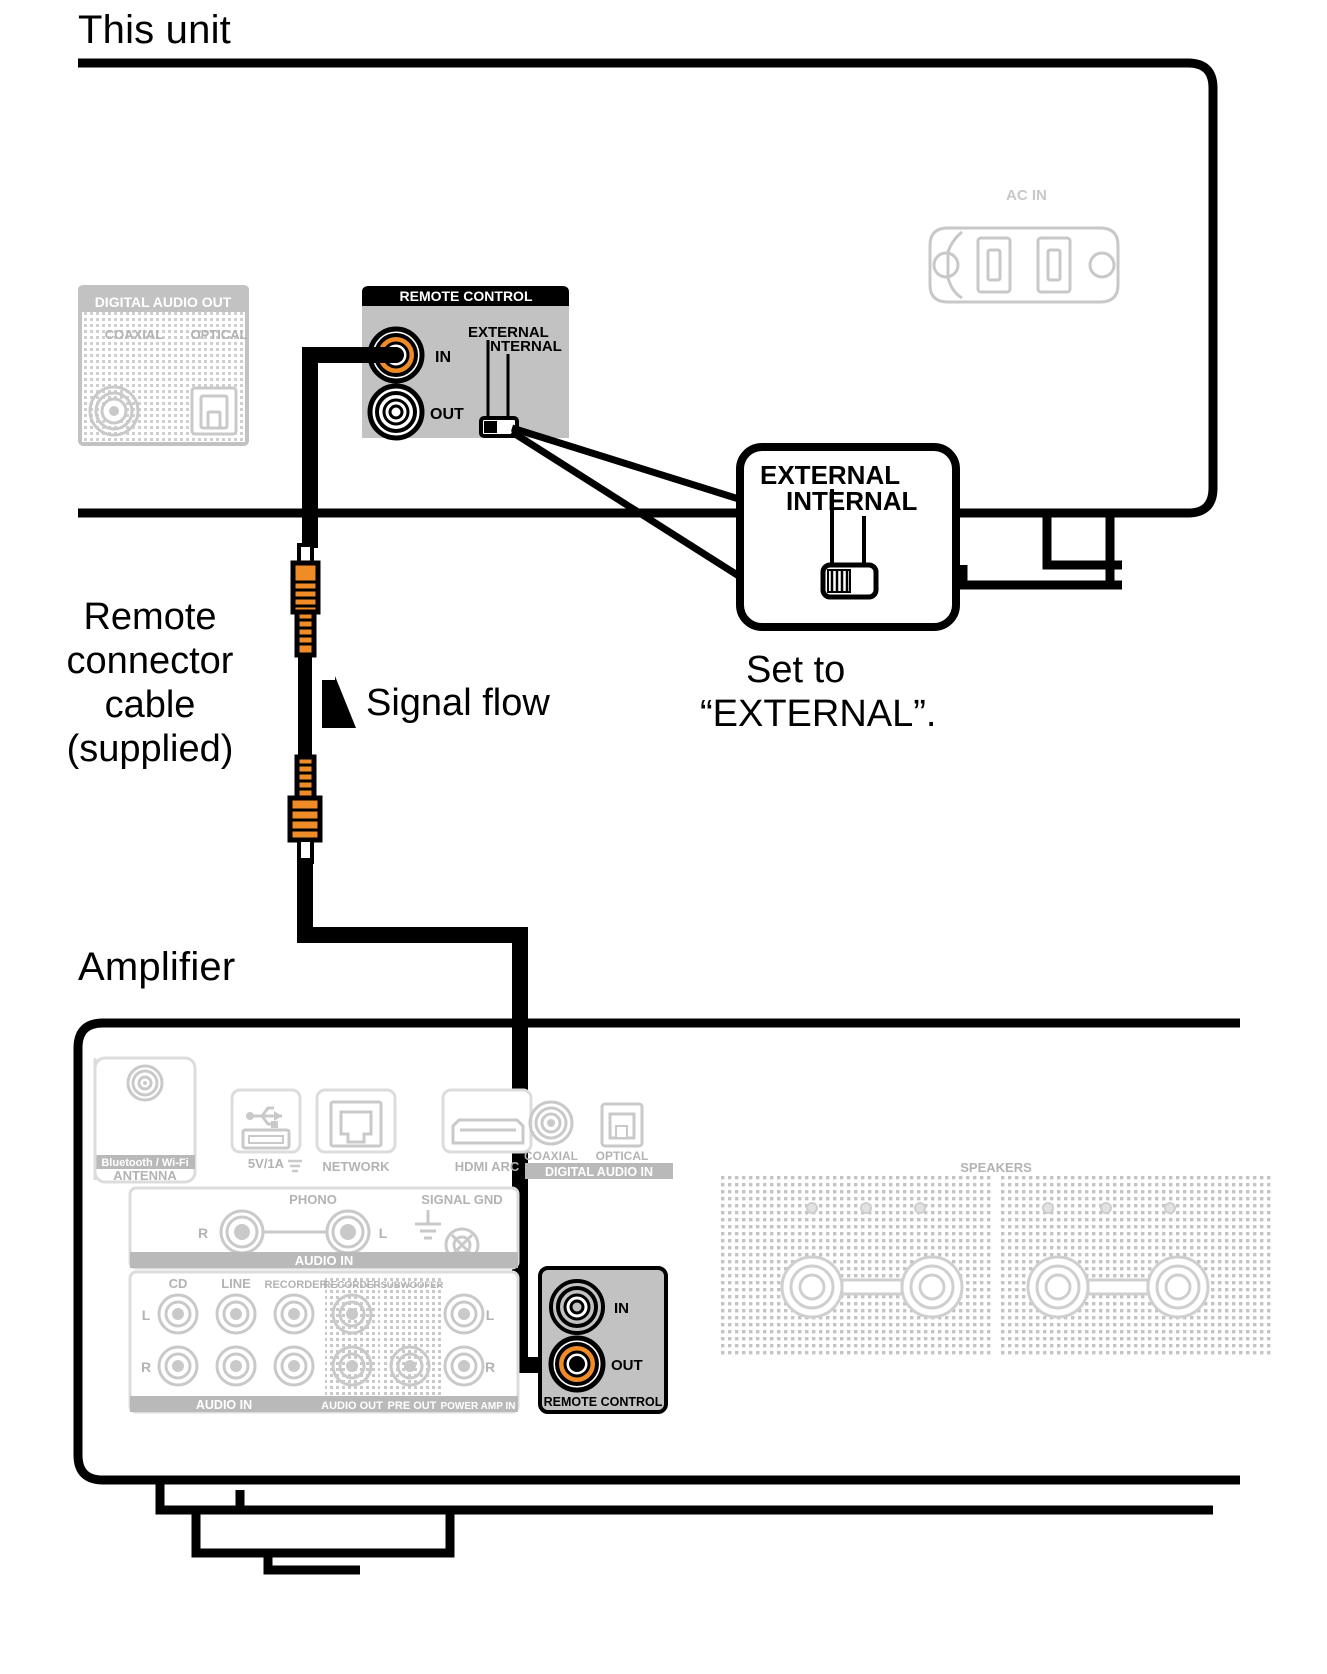  What do you see at coordinates (850, 692) in the screenshot?
I see `set-to-external-annotation: Set to “EXTERNAL”.` at bounding box center [850, 692].